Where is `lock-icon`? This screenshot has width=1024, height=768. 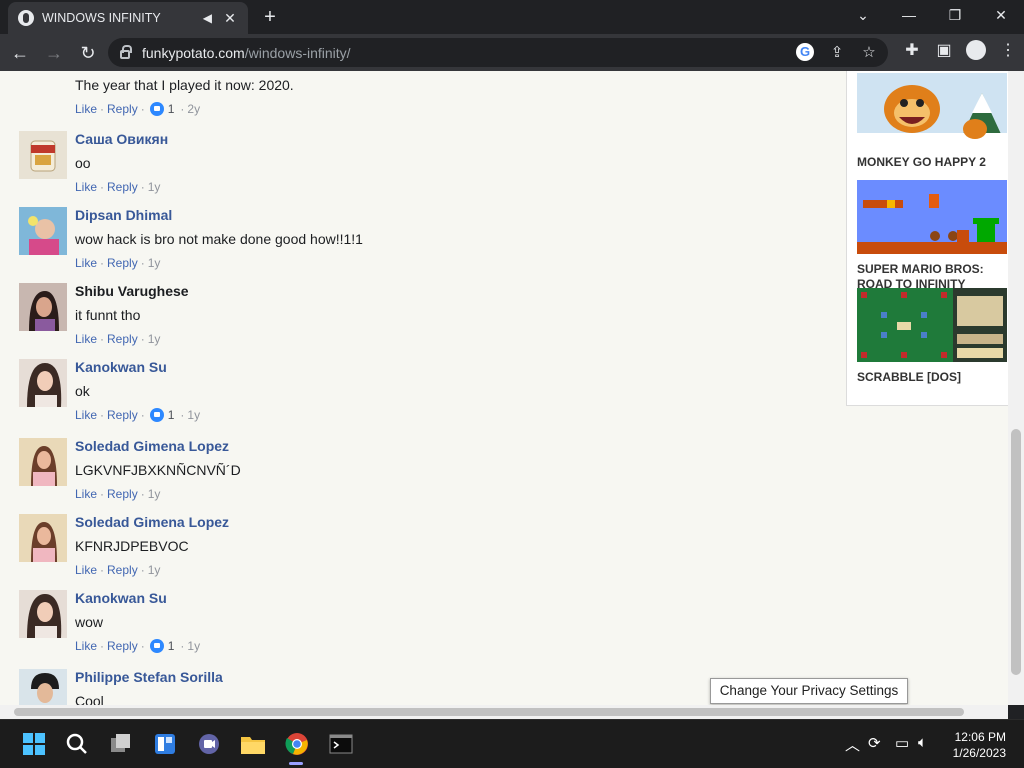 lock-icon is located at coordinates (126, 52).